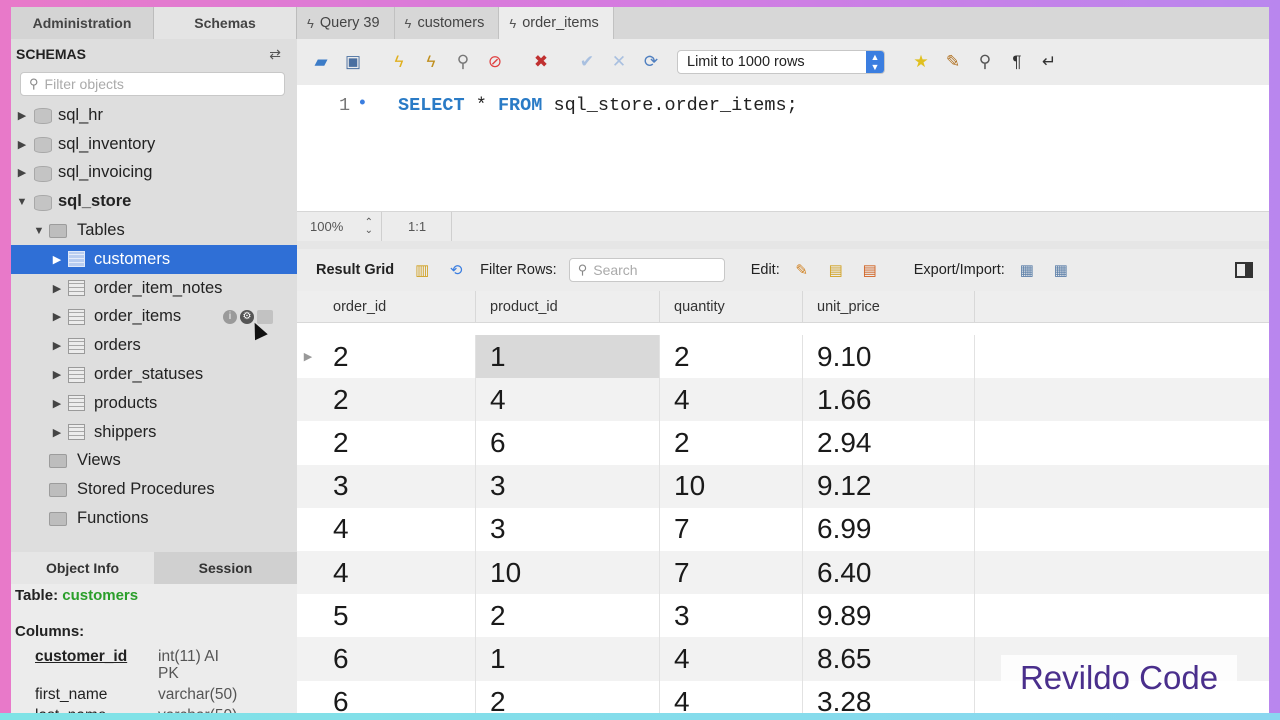 Image resolution: width=1280 pixels, height=720 pixels. What do you see at coordinates (731, 306) in the screenshot?
I see `column-header-quantity: quantity` at bounding box center [731, 306].